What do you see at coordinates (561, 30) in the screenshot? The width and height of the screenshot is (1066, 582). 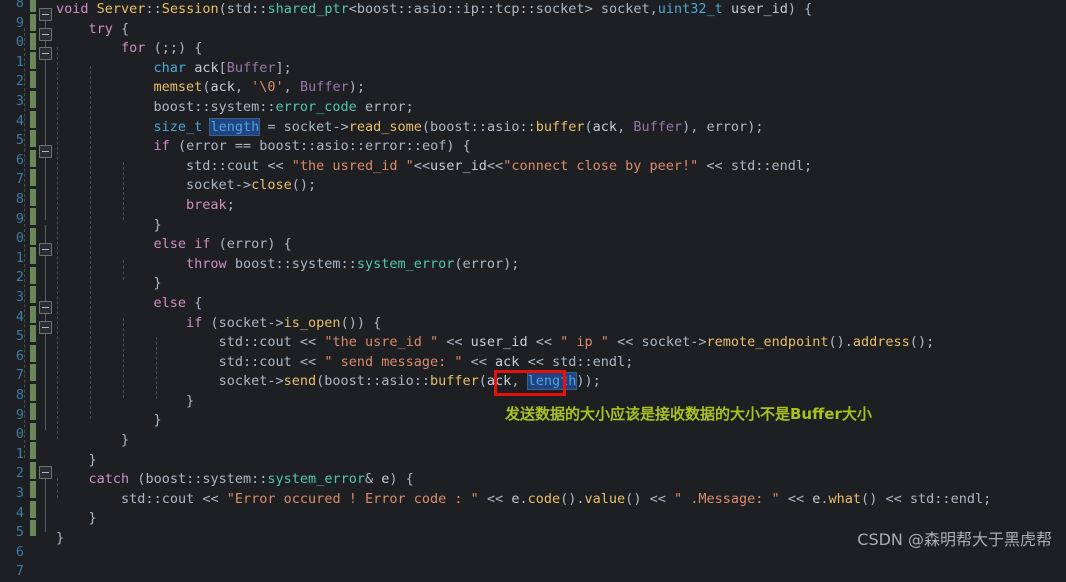 I see `code-line: try {` at bounding box center [561, 30].